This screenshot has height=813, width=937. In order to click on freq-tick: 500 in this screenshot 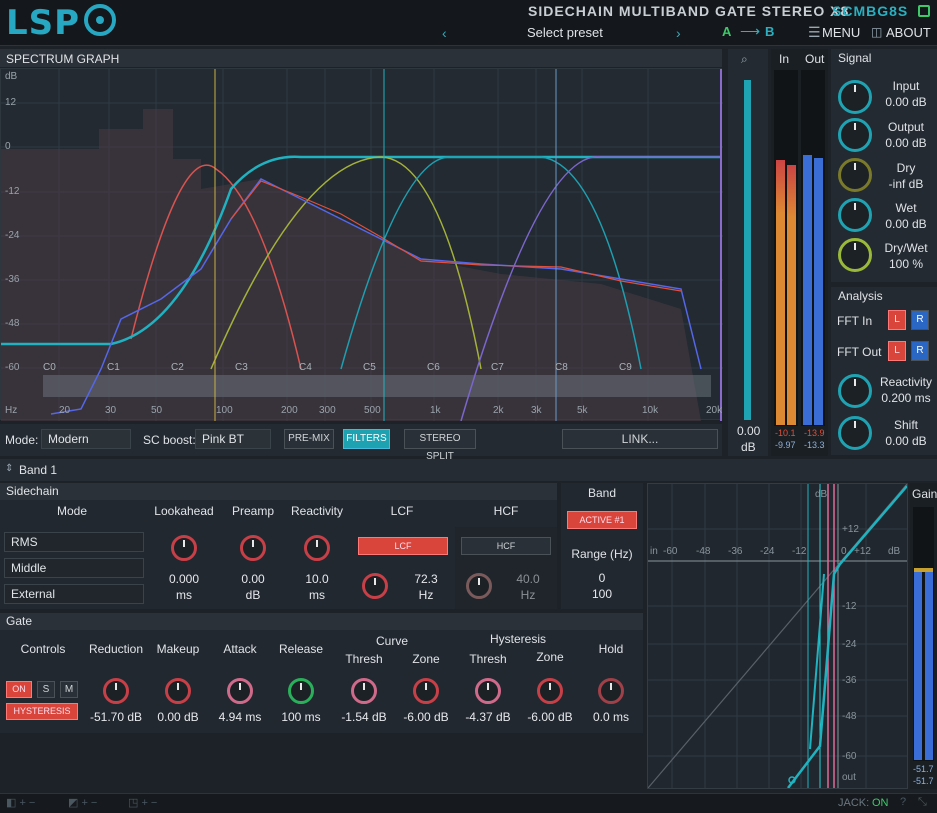, I will do `click(372, 410)`.